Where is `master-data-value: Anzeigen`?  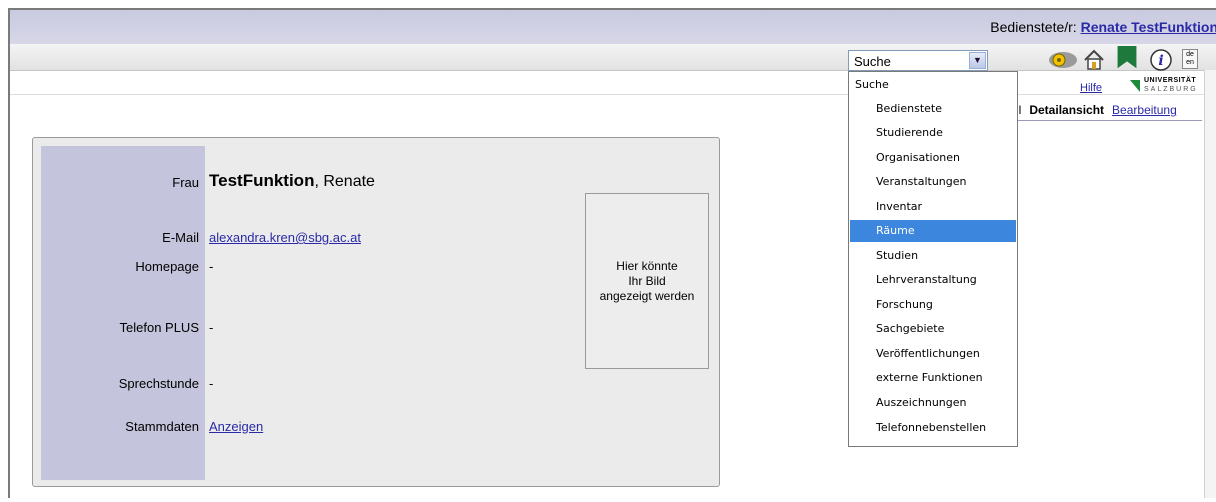
master-data-value: Anzeigen is located at coordinates (236, 426).